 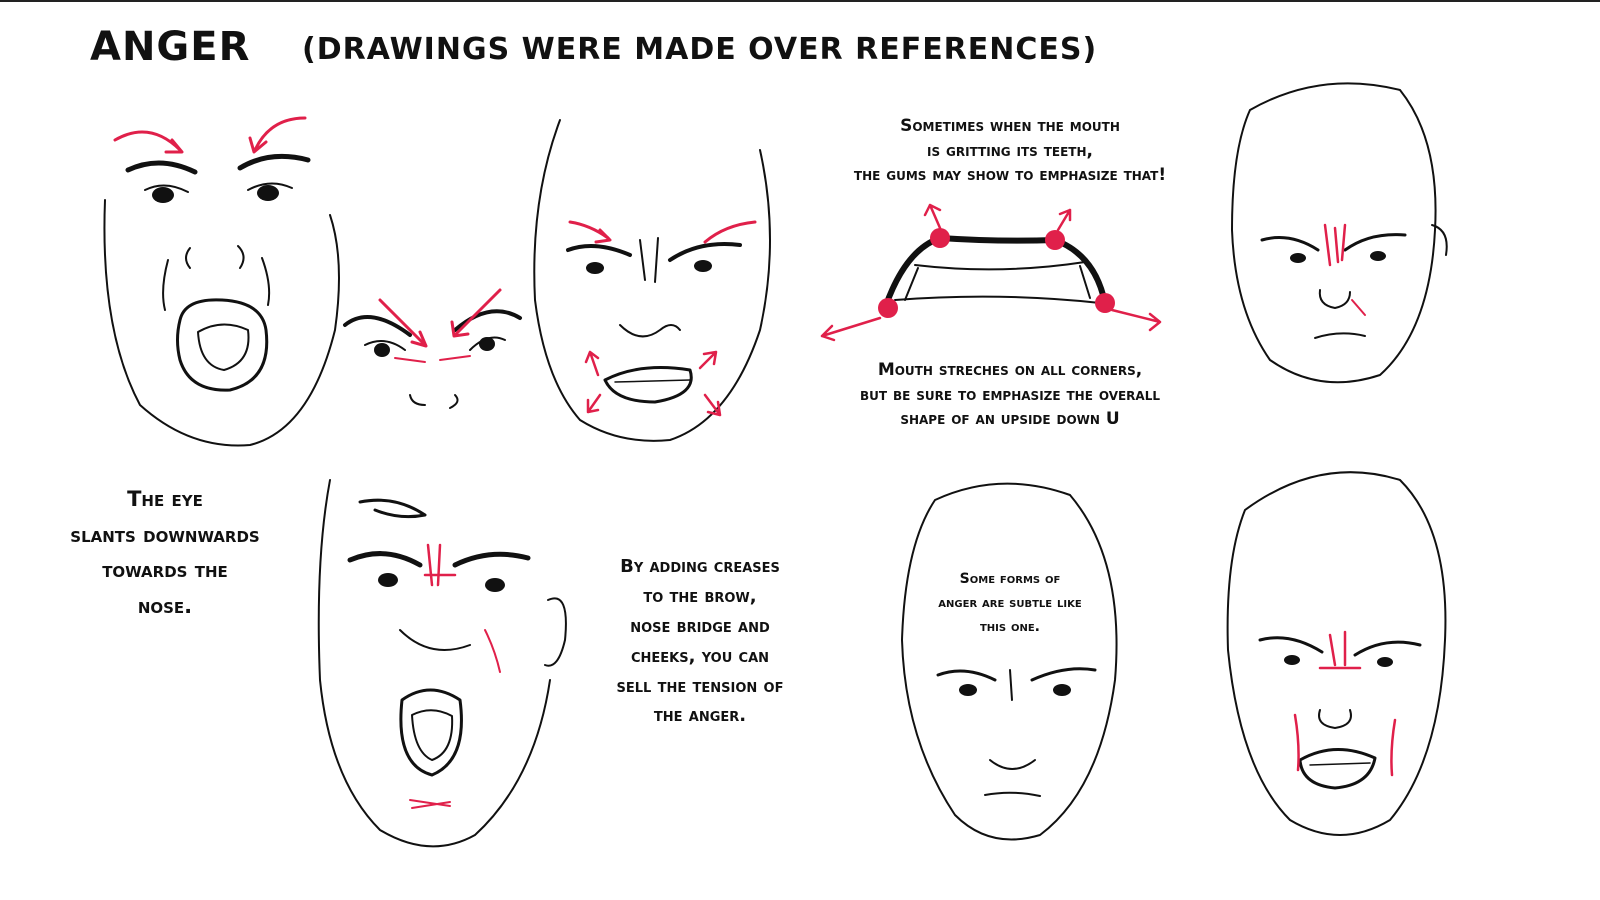 What do you see at coordinates (432, 348) in the screenshot?
I see `face-eyes-closeup` at bounding box center [432, 348].